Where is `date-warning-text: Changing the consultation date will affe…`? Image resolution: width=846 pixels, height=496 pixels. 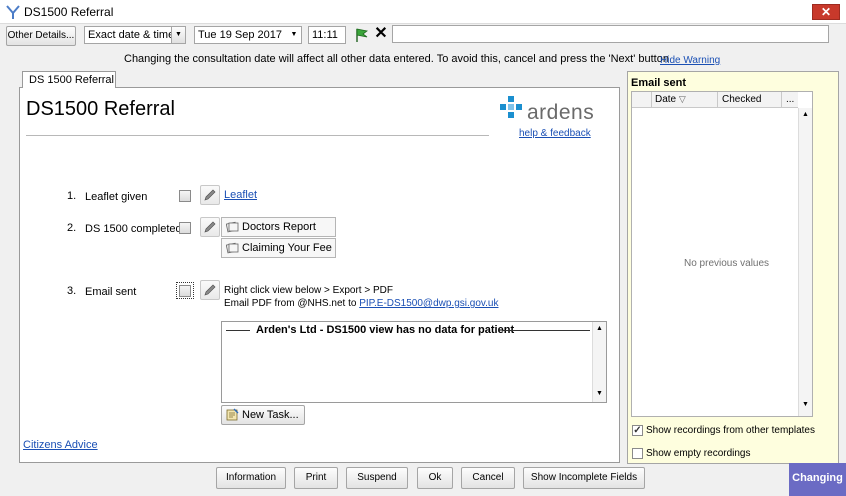
date-warning-text: Changing the consultation date will affe… is located at coordinates (396, 59).